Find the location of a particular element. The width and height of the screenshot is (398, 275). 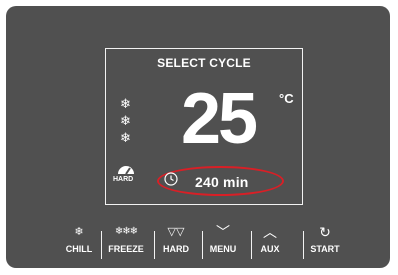

hard-button-label: HARD is located at coordinates (176, 249).